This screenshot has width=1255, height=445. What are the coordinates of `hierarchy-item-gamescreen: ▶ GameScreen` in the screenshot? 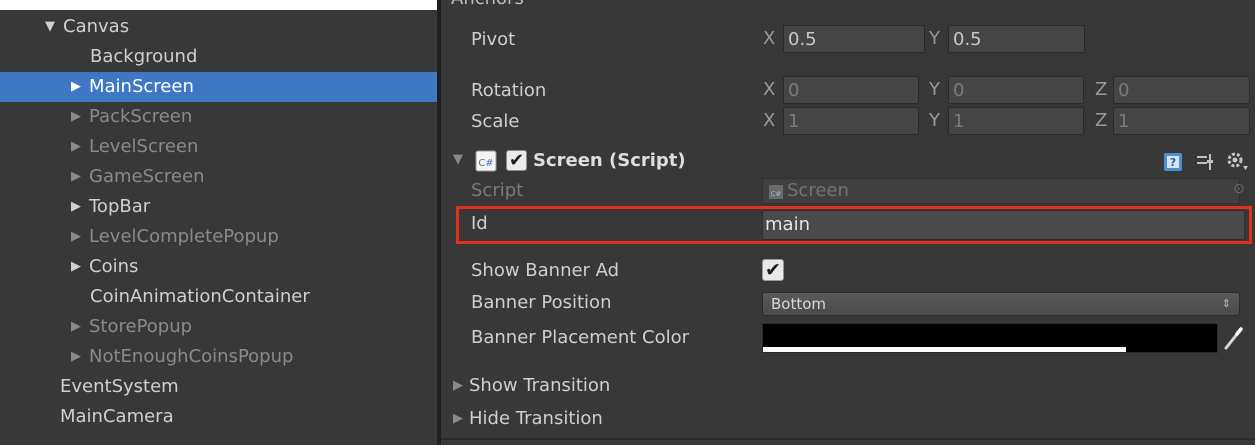 It's located at (218, 177).